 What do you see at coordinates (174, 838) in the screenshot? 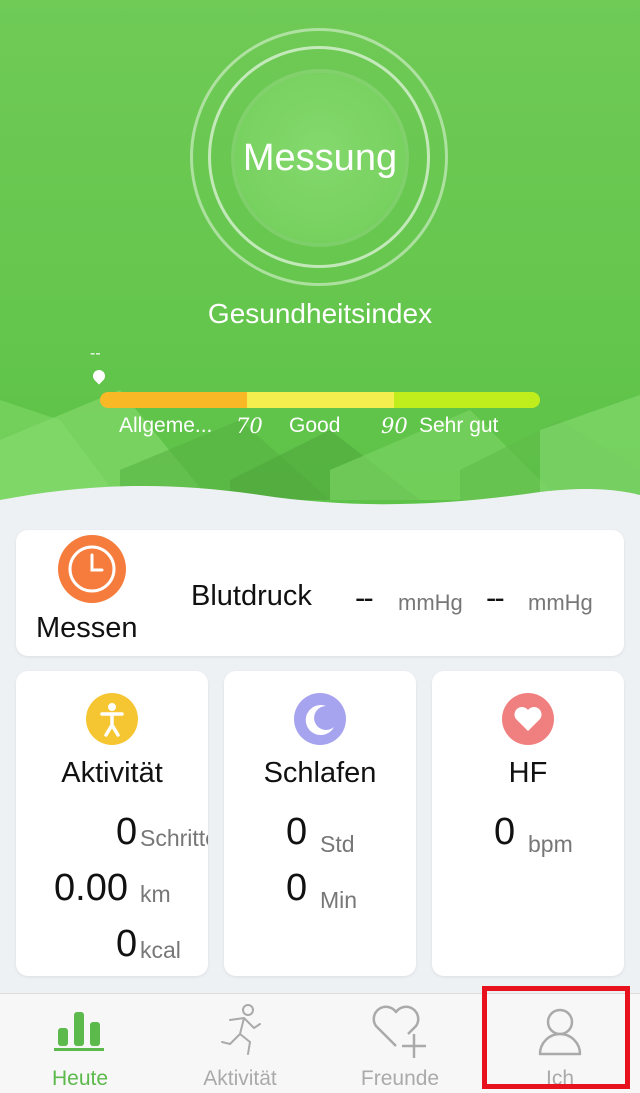
I see `steps-unit: Schritte` at bounding box center [174, 838].